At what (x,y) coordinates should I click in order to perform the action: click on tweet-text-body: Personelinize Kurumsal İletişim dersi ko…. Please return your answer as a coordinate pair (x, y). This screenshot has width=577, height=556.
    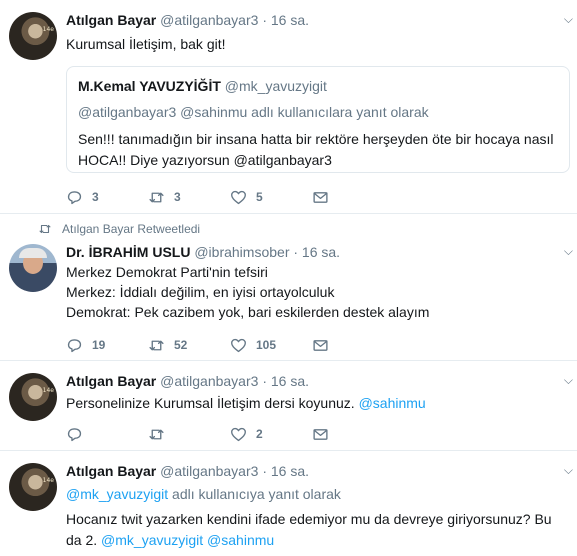
    Looking at the image, I should click on (210, 403).